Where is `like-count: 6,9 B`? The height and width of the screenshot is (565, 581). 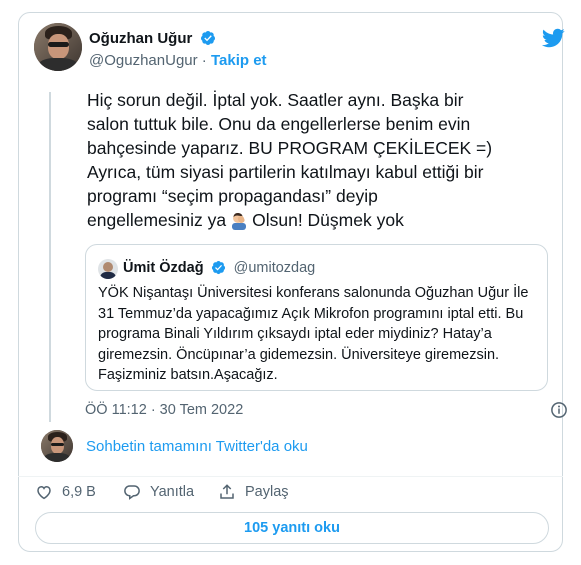 like-count: 6,9 B is located at coordinates (79, 492).